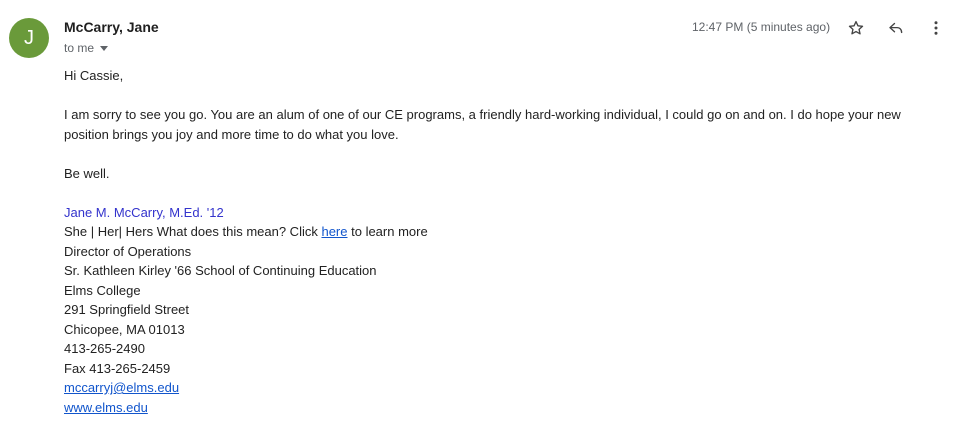 The image size is (967, 428). I want to click on recipient-details-toggle: to me, so click(86, 48).